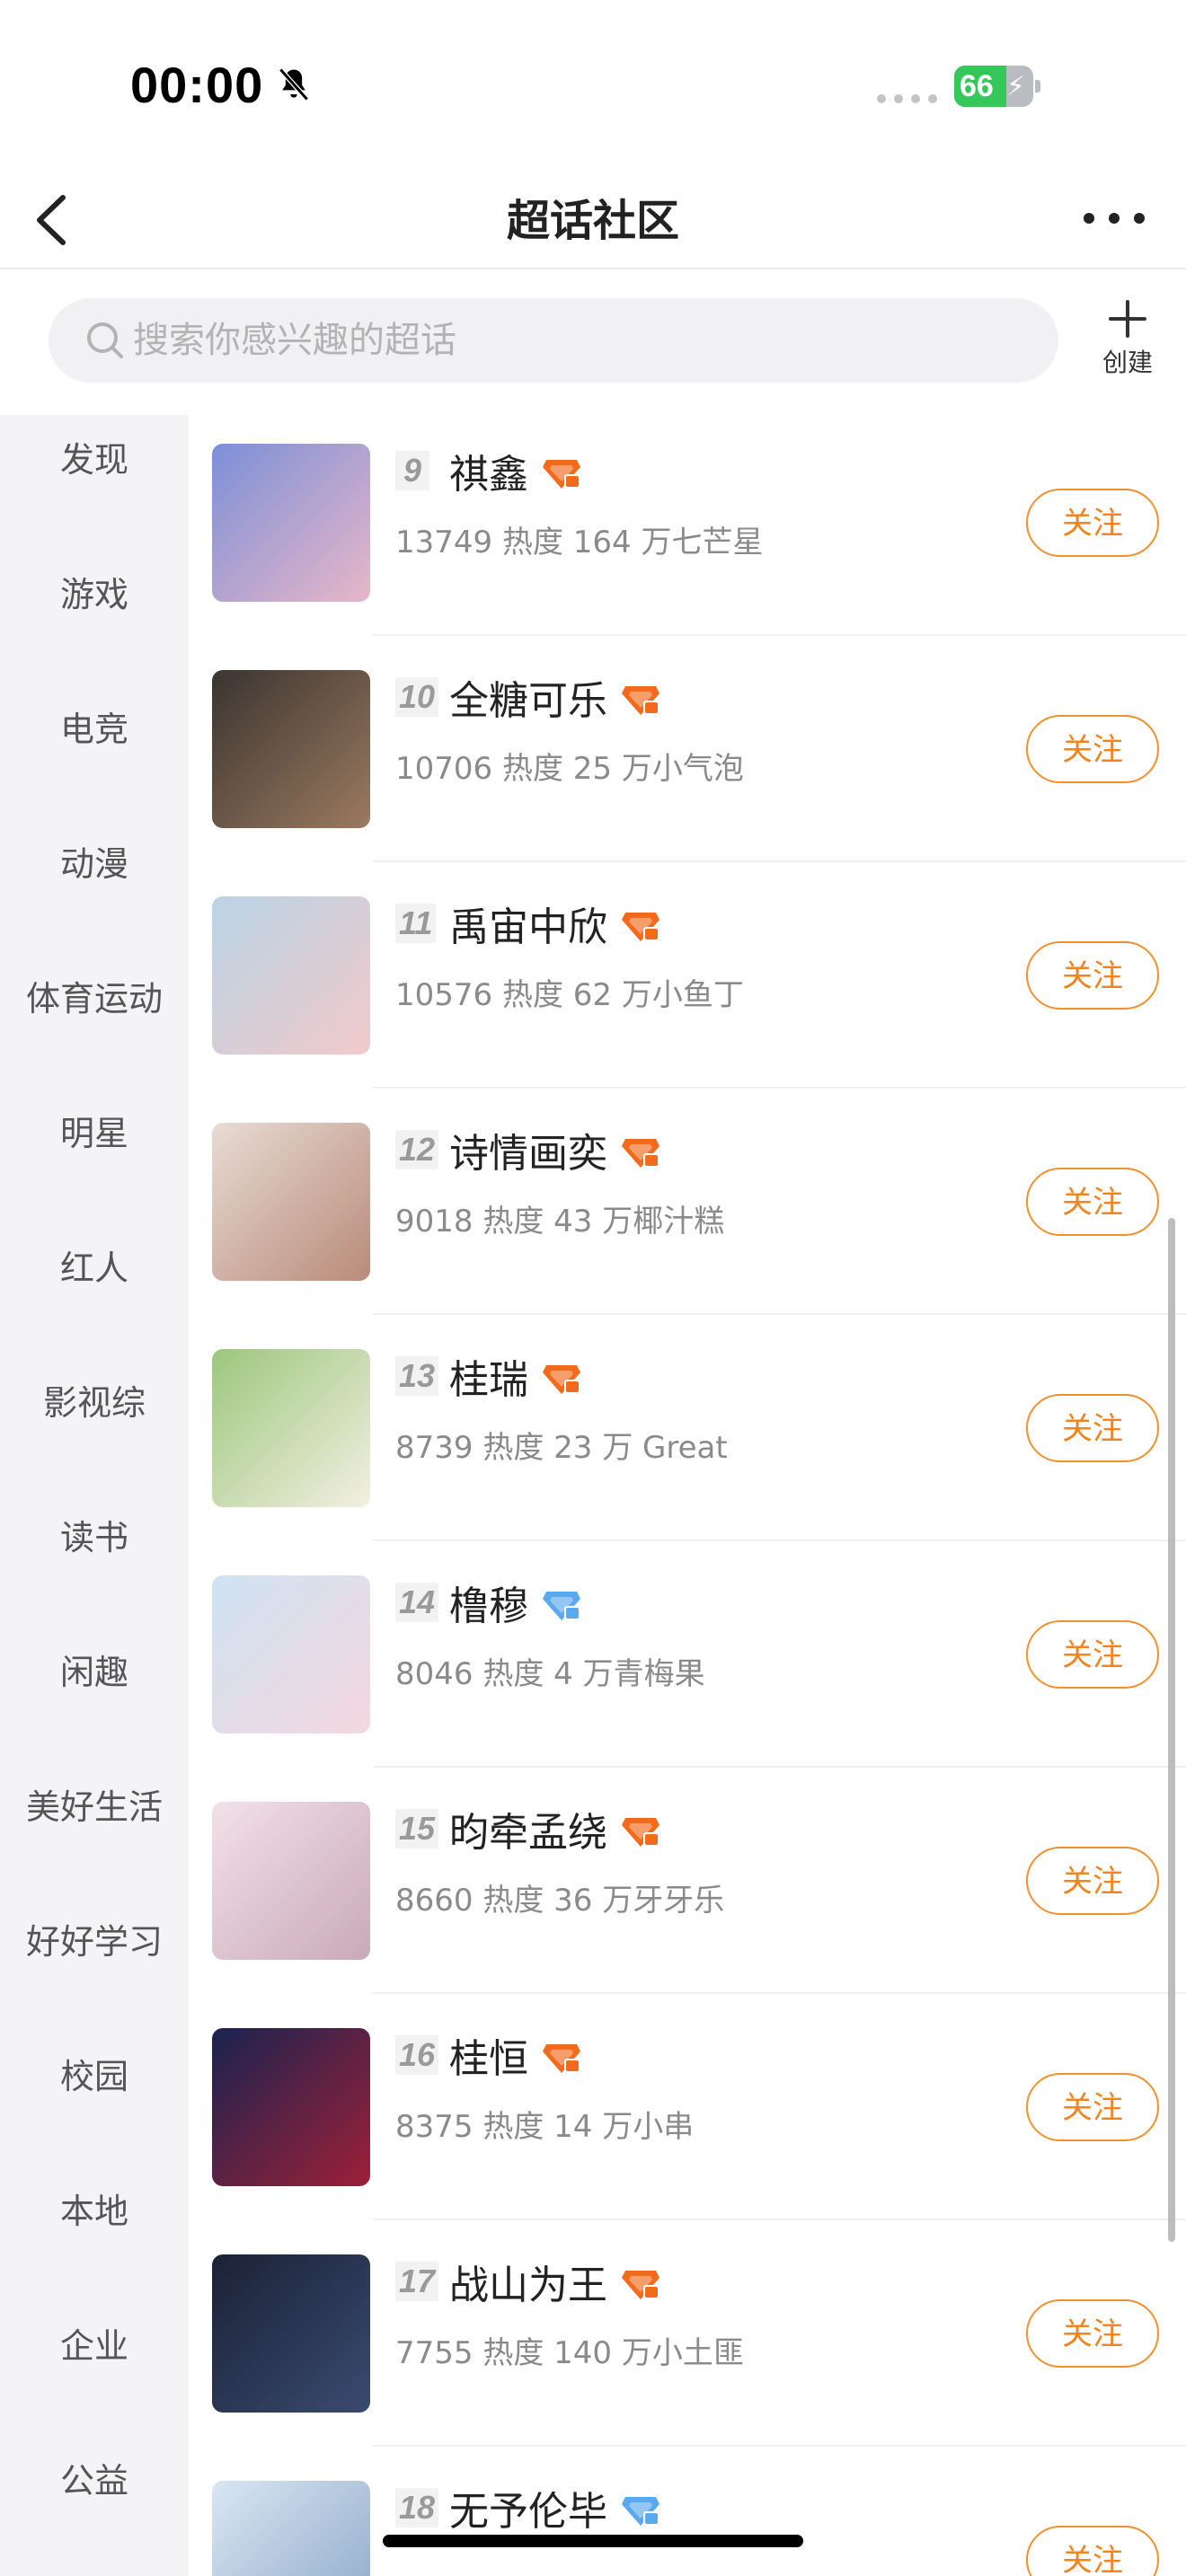  What do you see at coordinates (569, 2353) in the screenshot?
I see `topic-stats: 7755 热度 140 万小土匪` at bounding box center [569, 2353].